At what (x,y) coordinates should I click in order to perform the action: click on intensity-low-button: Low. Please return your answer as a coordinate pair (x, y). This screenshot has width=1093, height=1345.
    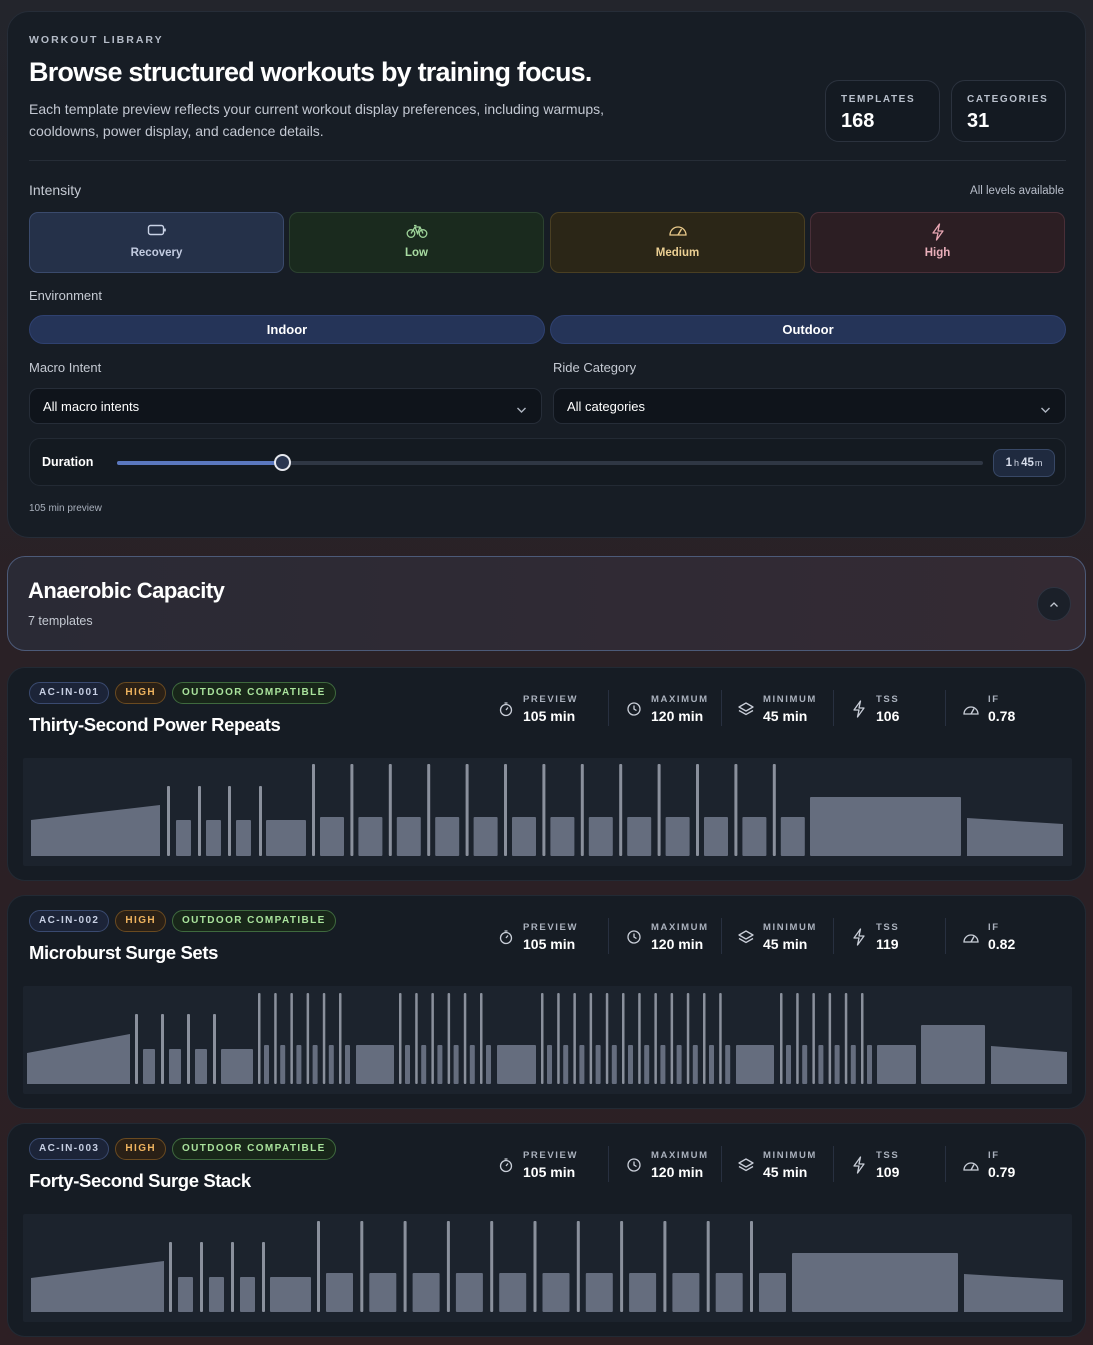
    Looking at the image, I should click on (416, 242).